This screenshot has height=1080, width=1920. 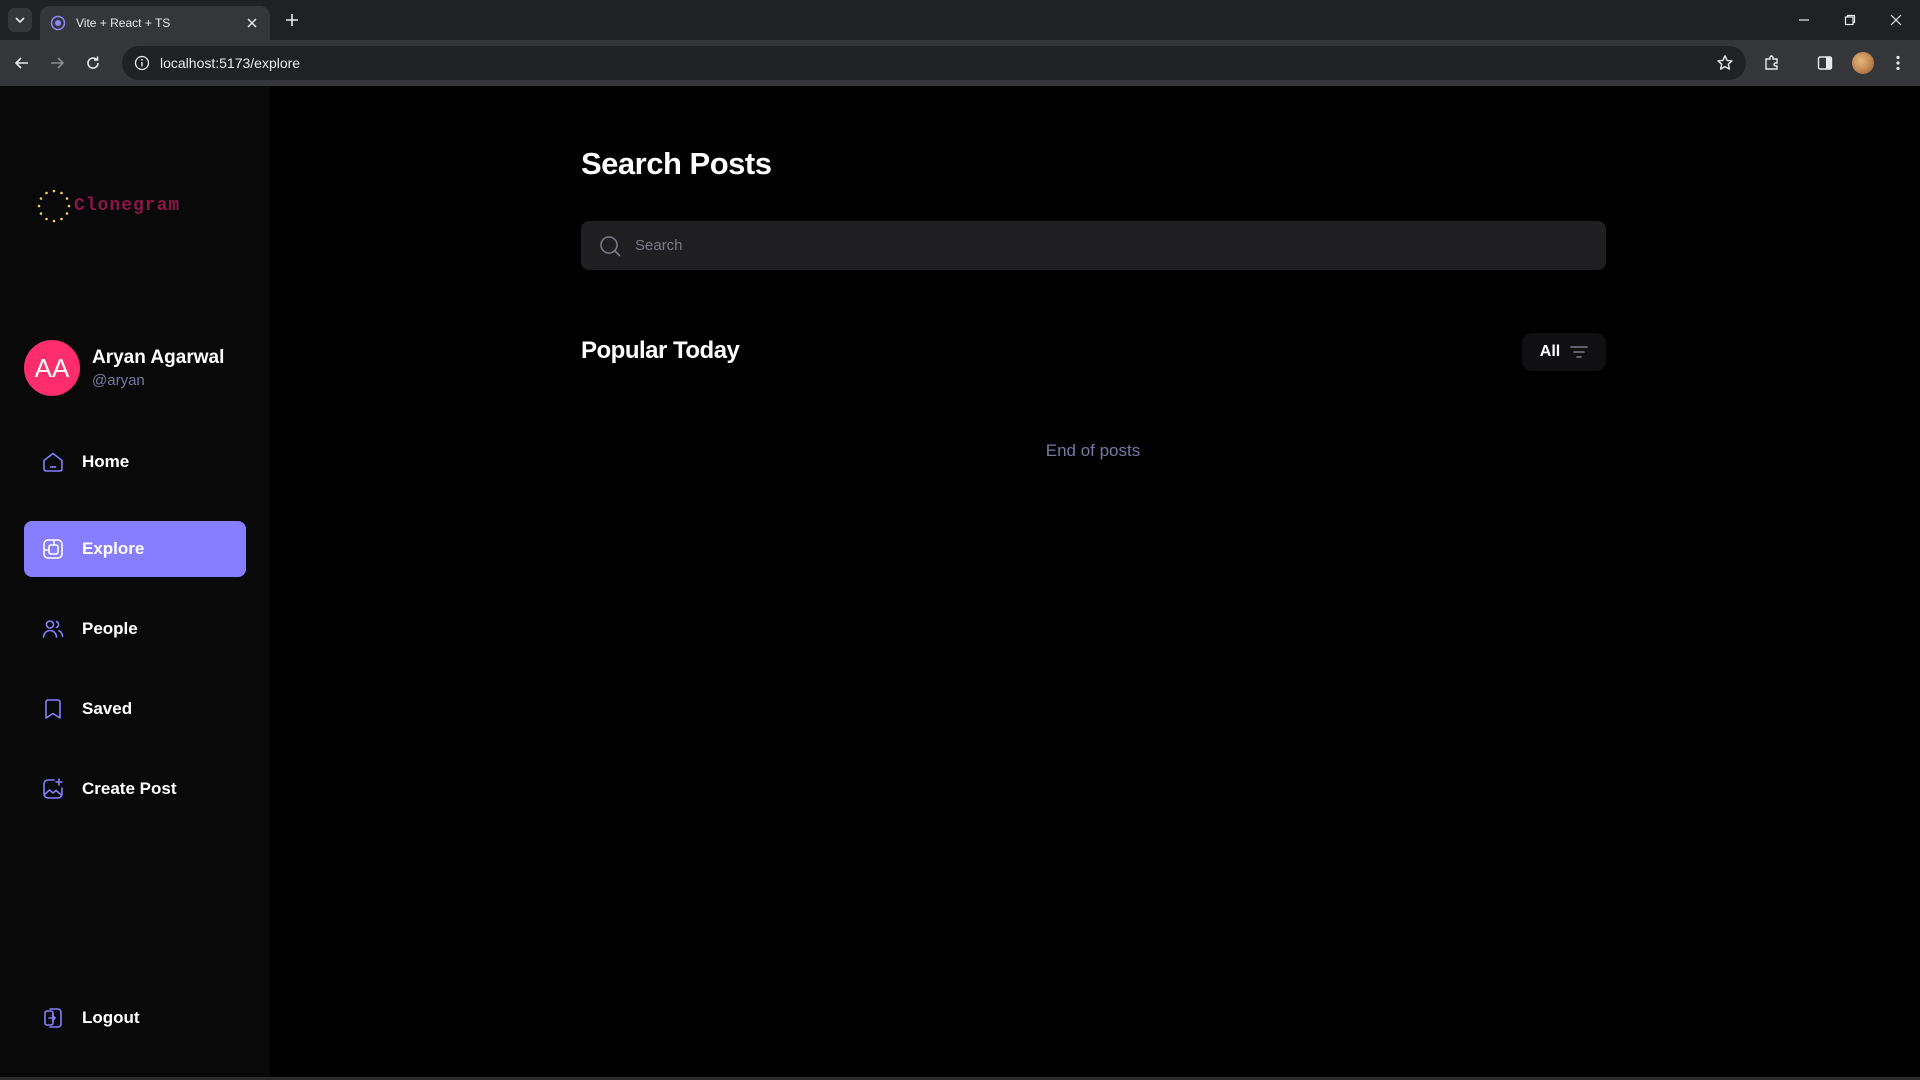 I want to click on filter-icon, so click(x=1579, y=352).